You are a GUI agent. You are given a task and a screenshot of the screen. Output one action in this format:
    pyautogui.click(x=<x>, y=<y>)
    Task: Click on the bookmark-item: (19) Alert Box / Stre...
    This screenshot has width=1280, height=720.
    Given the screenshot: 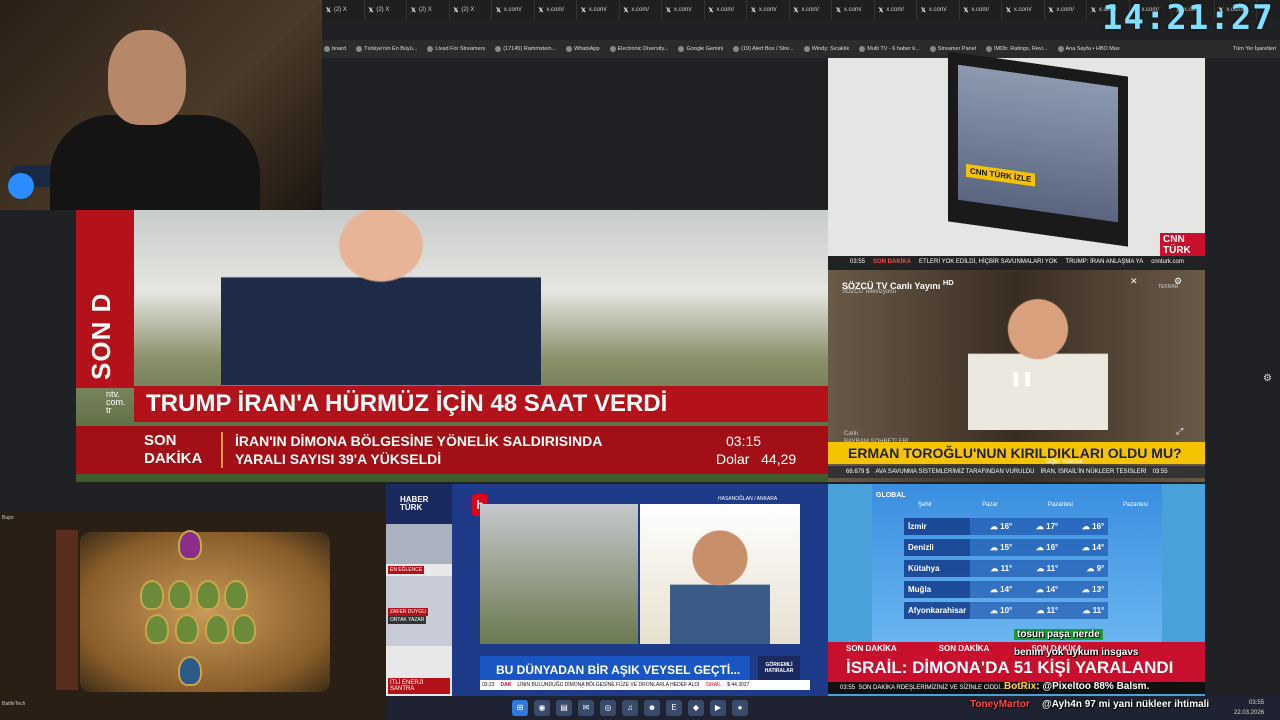 What is the action you would take?
    pyautogui.click(x=763, y=49)
    